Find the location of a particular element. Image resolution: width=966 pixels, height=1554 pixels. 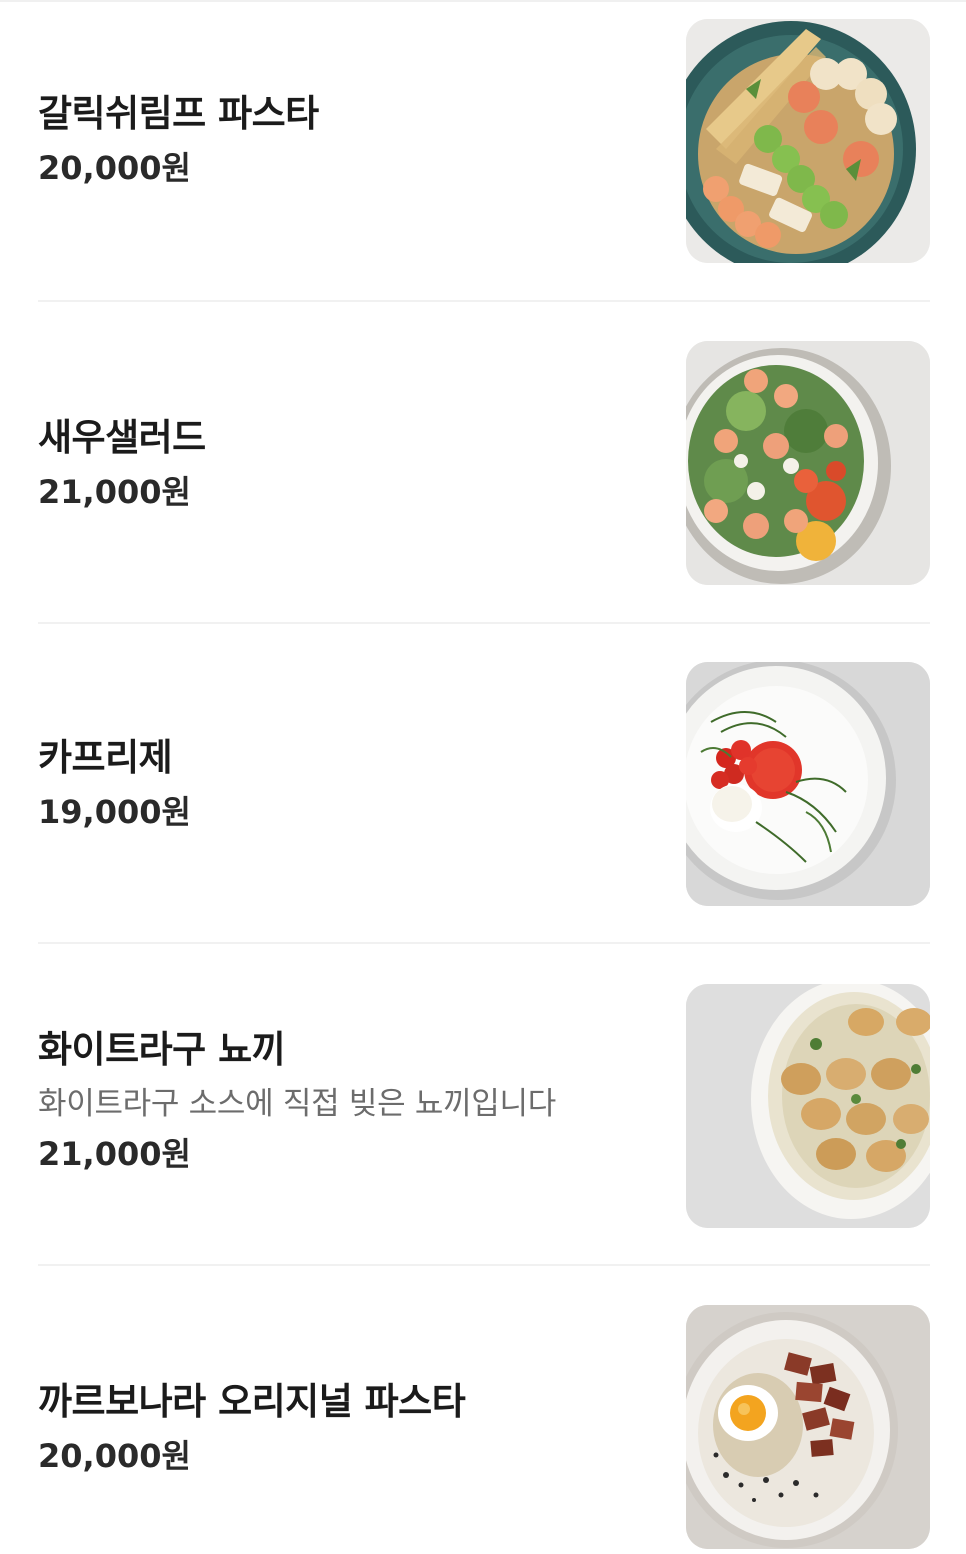

caprese-photo is located at coordinates (808, 784).